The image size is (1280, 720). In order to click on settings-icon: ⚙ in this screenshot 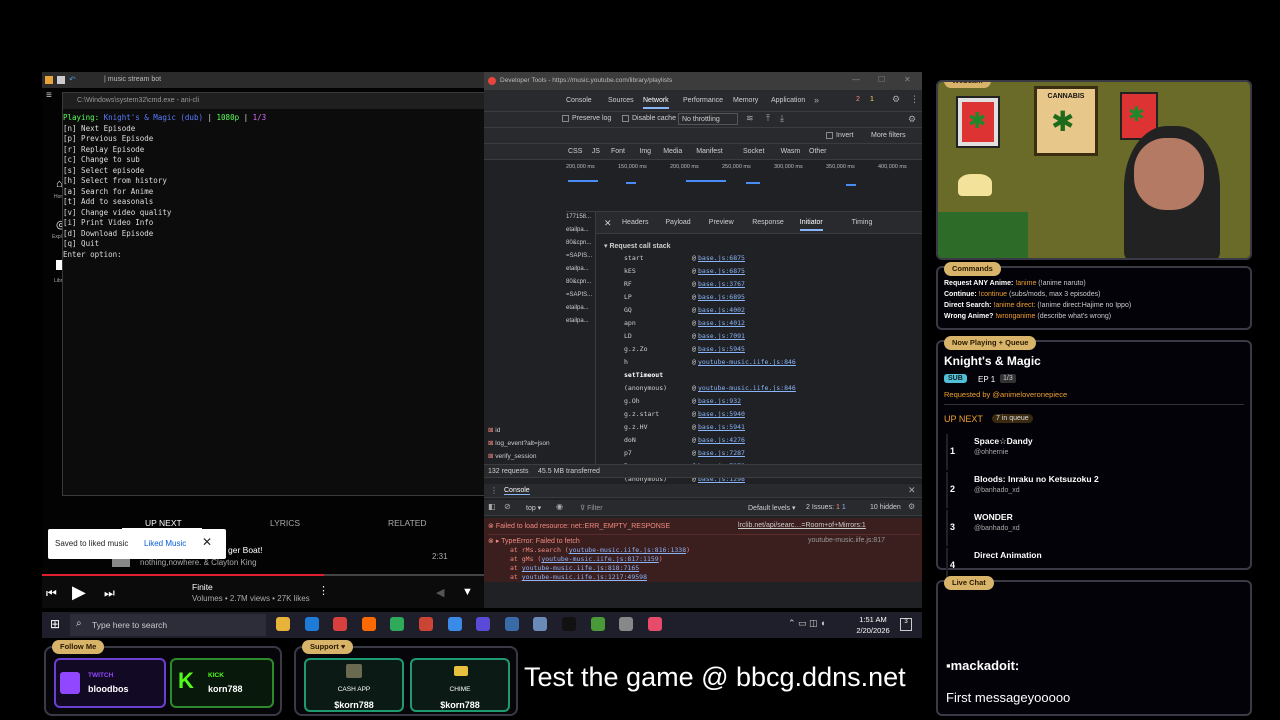, I will do `click(896, 99)`.